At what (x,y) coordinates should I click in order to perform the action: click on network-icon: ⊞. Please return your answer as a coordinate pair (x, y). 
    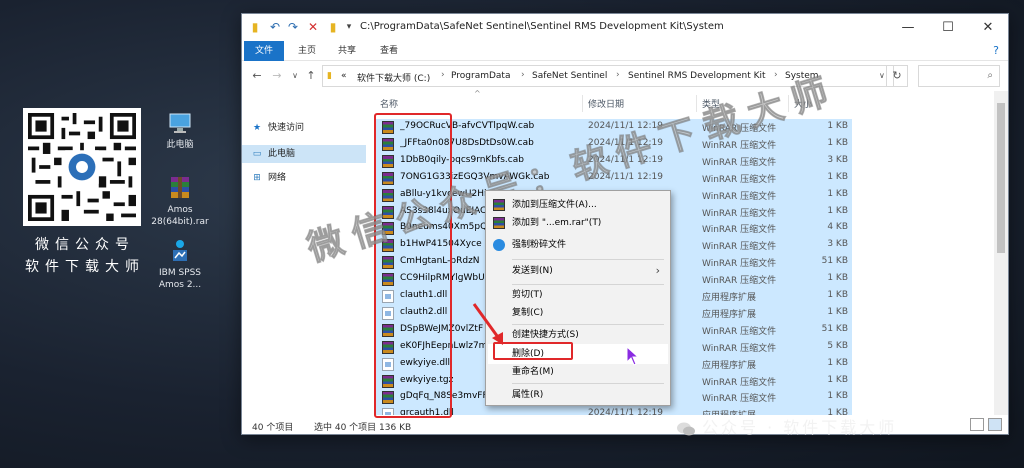
    Looking at the image, I should click on (257, 178).